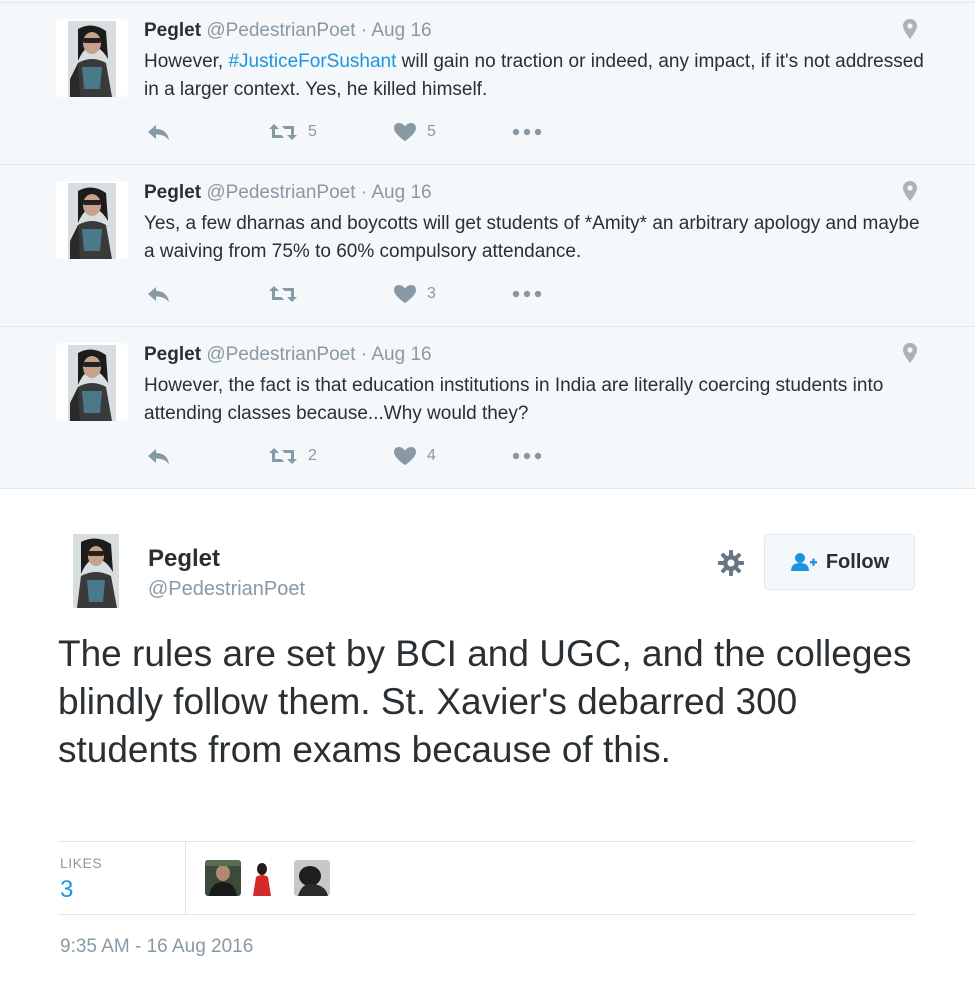 The image size is (975, 981). I want to click on like-button: 5, so click(414, 132).